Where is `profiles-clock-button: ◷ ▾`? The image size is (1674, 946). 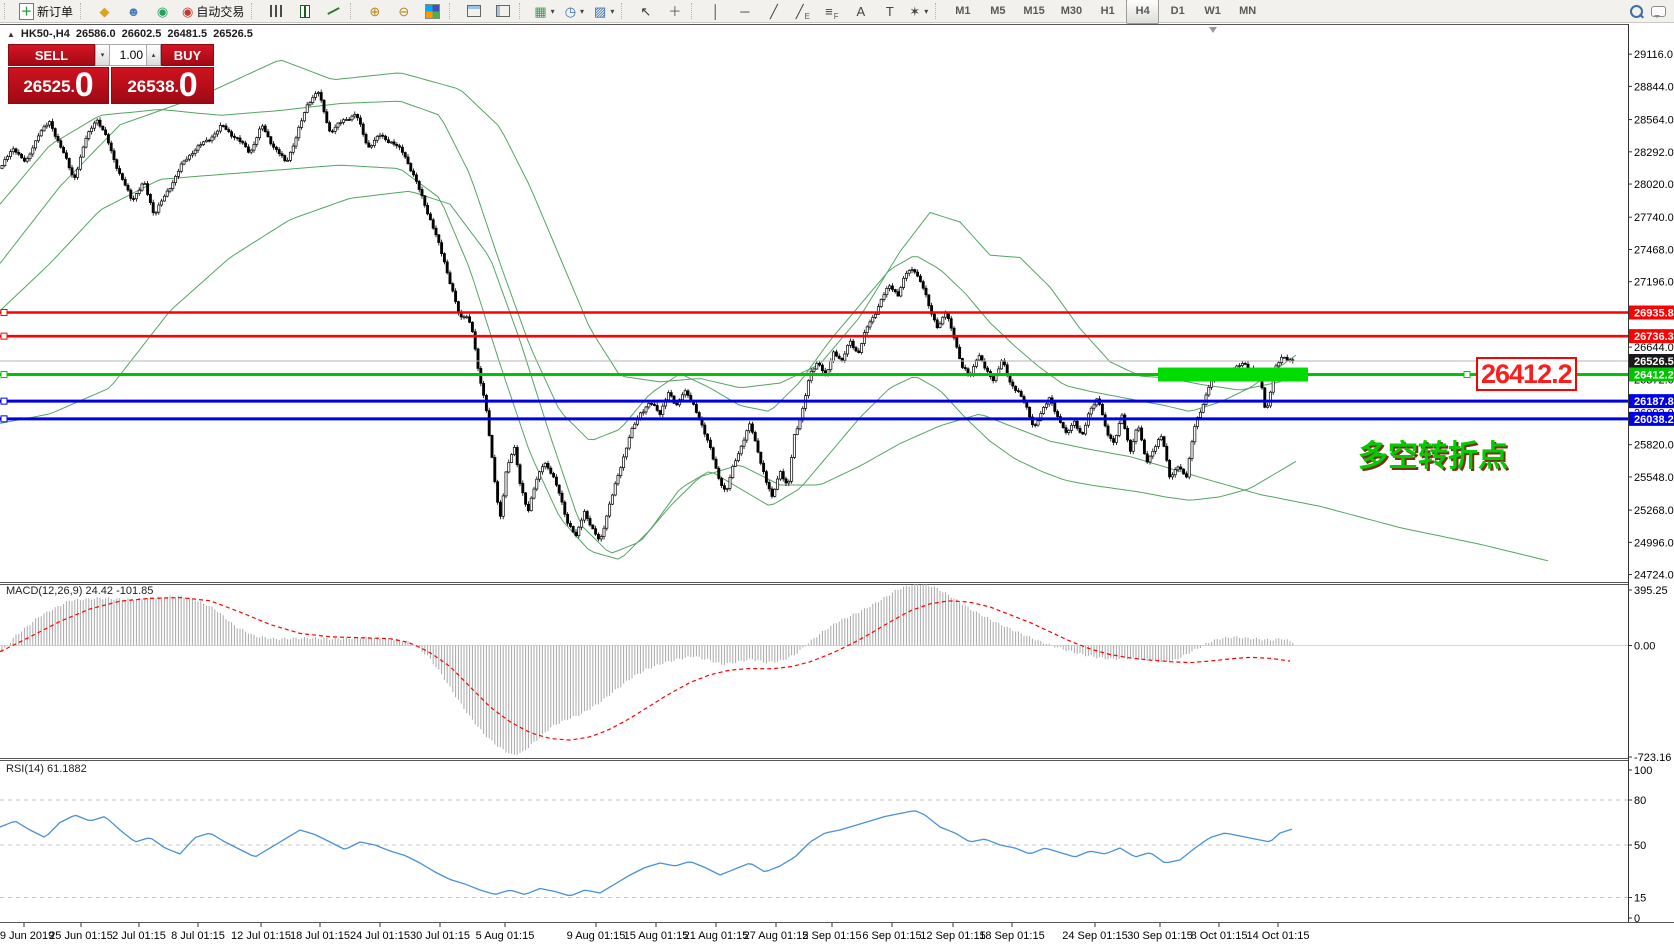 profiles-clock-button: ◷ ▾ is located at coordinates (574, 11).